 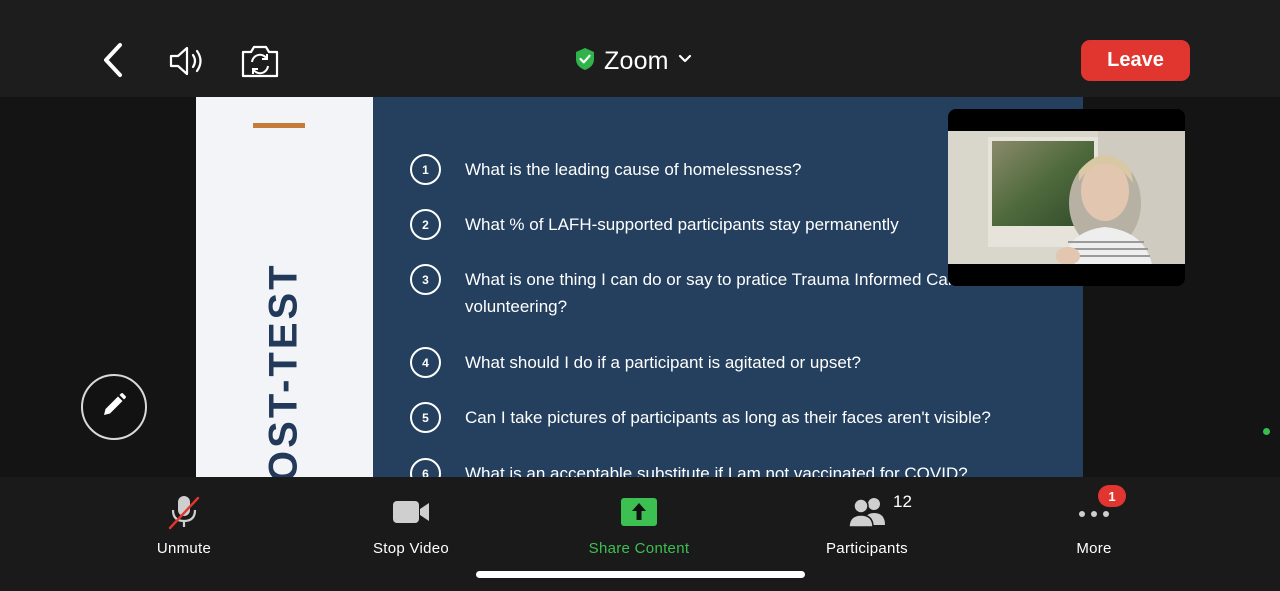 I want to click on pencil-icon, so click(x=114, y=407).